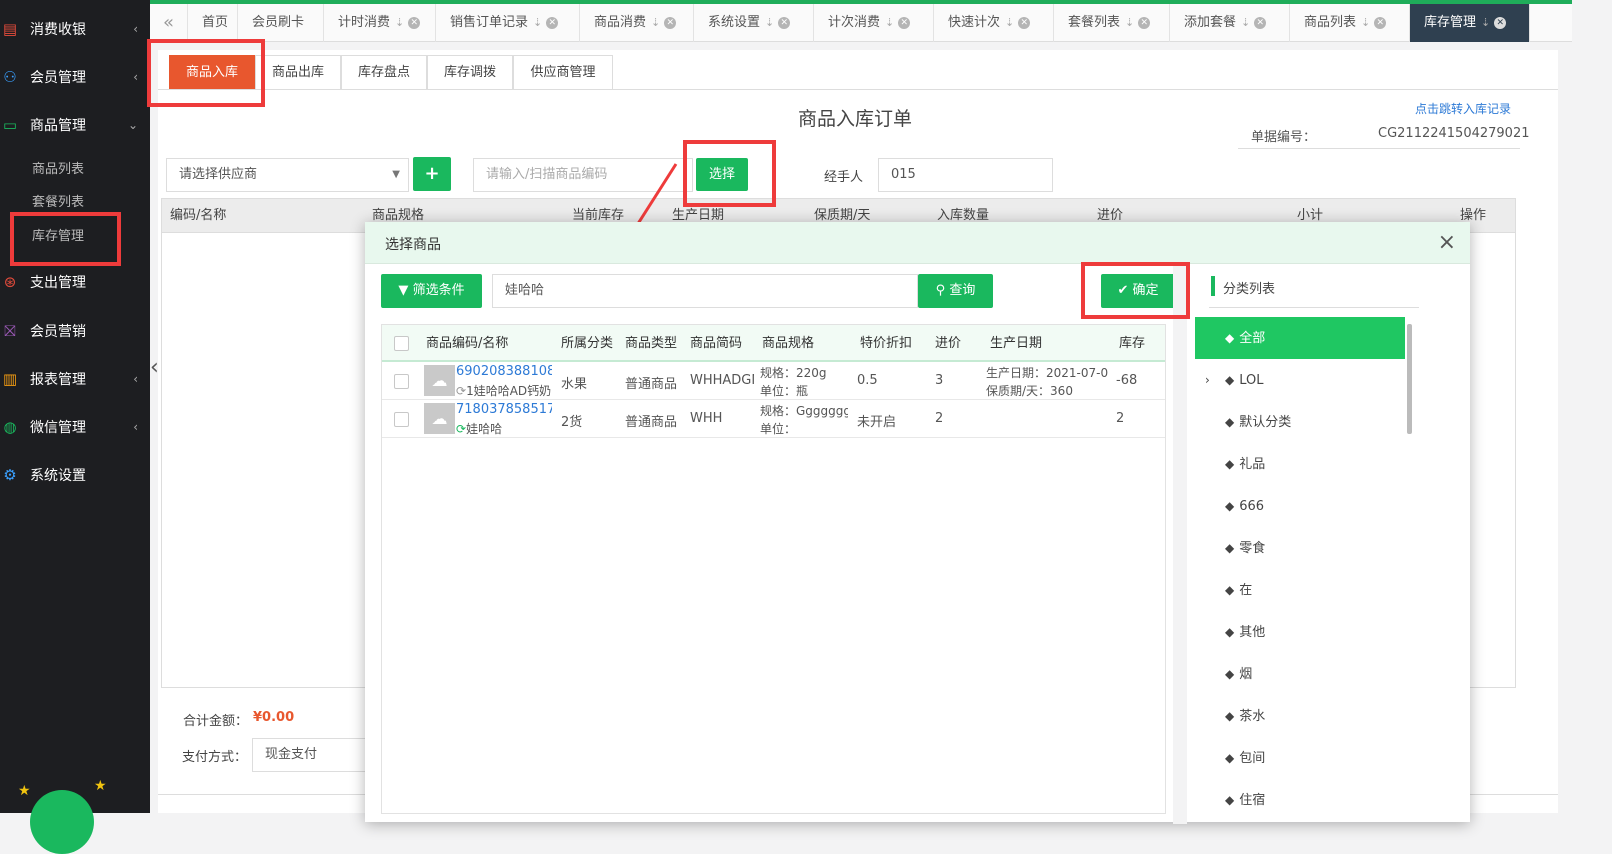 The height and width of the screenshot is (854, 1612). I want to click on subtab-transfer: 库存调拨, so click(470, 72).